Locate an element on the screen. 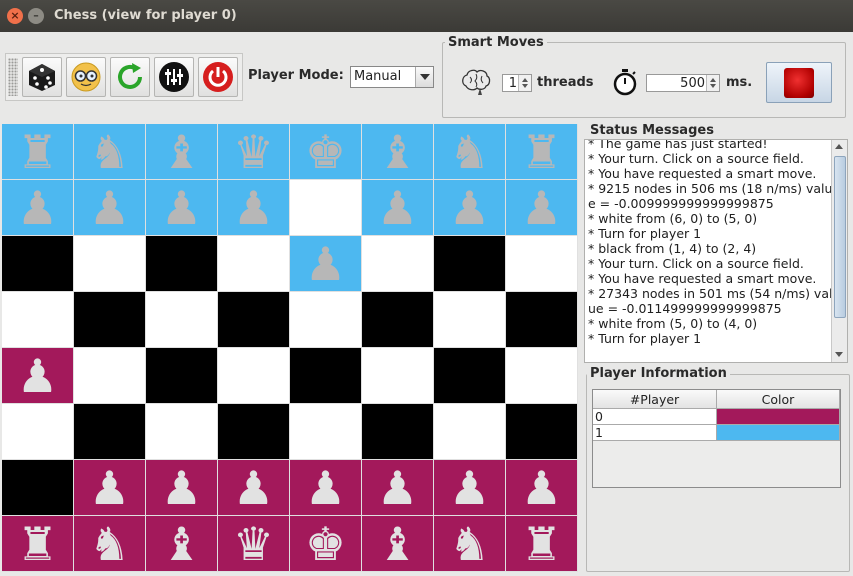 The height and width of the screenshot is (576, 853). hint-button is located at coordinates (86, 77).